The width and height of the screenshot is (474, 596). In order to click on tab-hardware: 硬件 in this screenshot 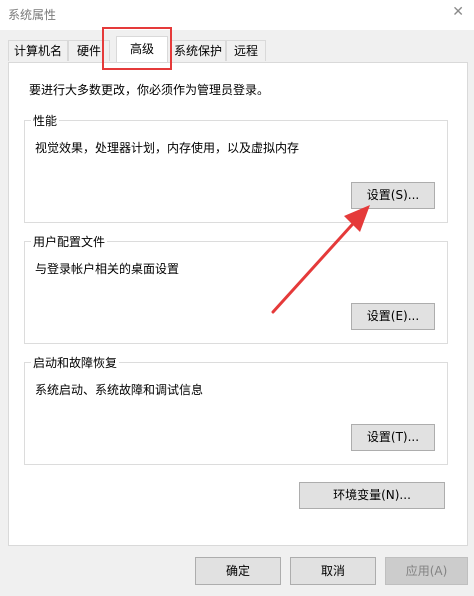, I will do `click(89, 50)`.